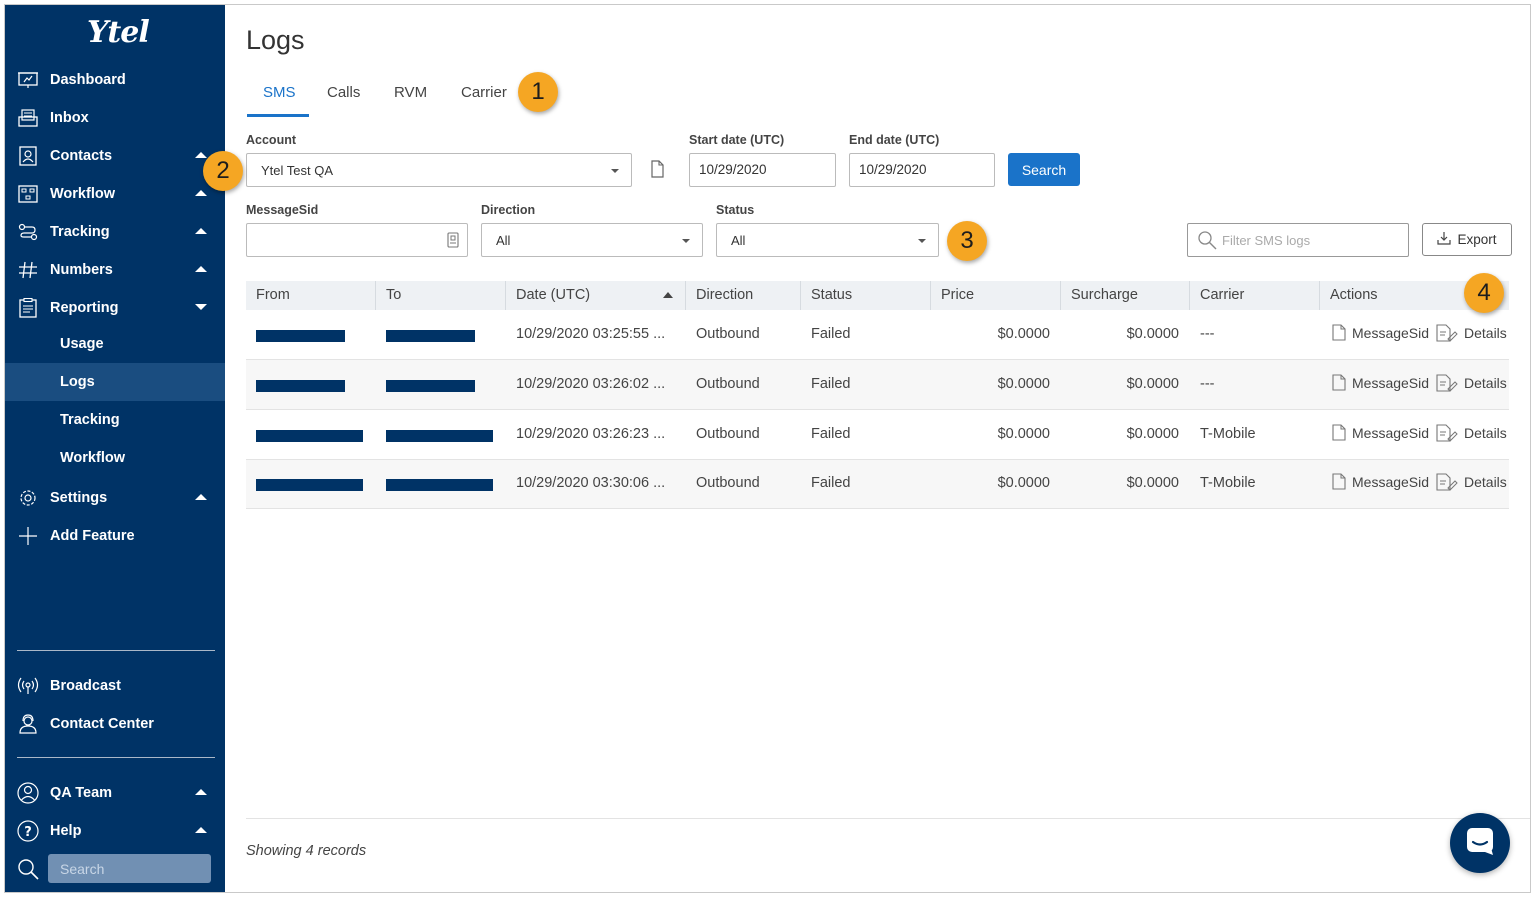 Image resolution: width=1535 pixels, height=897 pixels. Describe the element at coordinates (1207, 384) in the screenshot. I see `cell-carrier: ---` at that location.